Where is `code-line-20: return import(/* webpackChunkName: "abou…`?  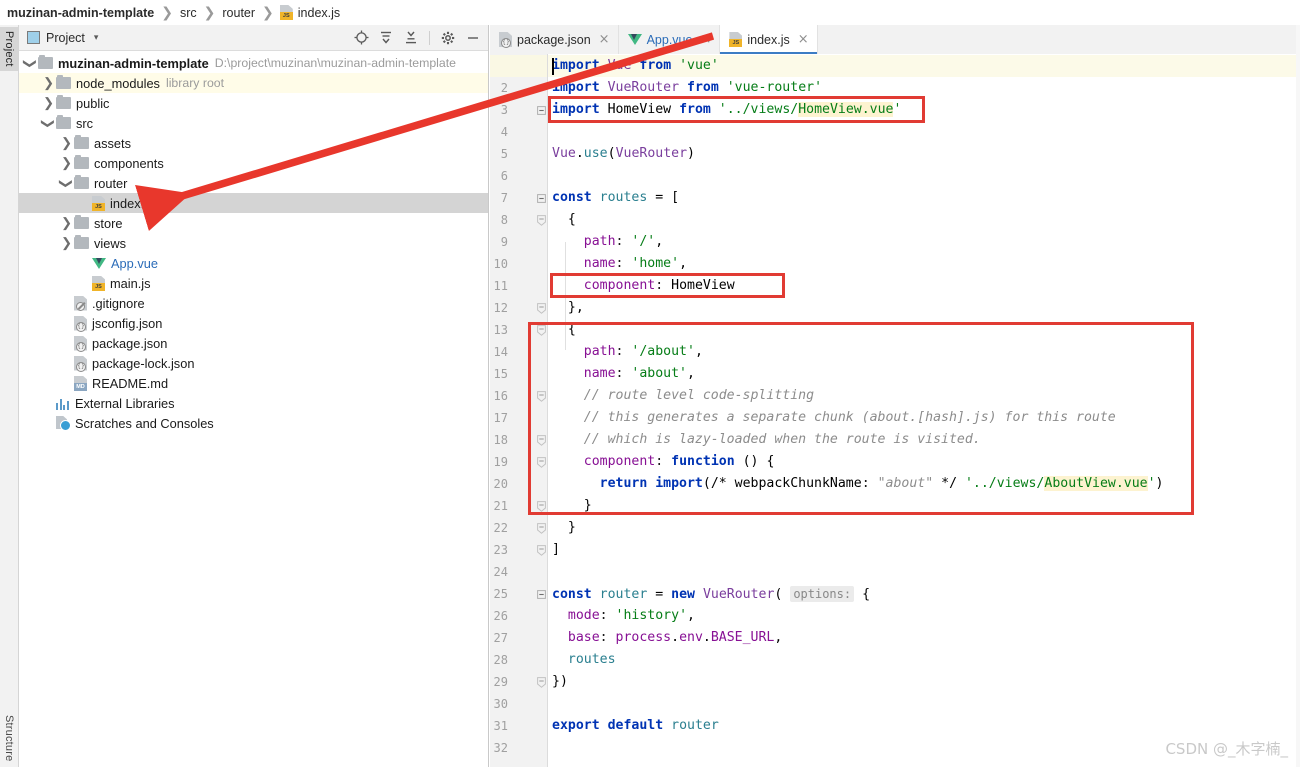
code-line-20: return import(/* webpackChunkName: "abou… is located at coordinates (858, 484).